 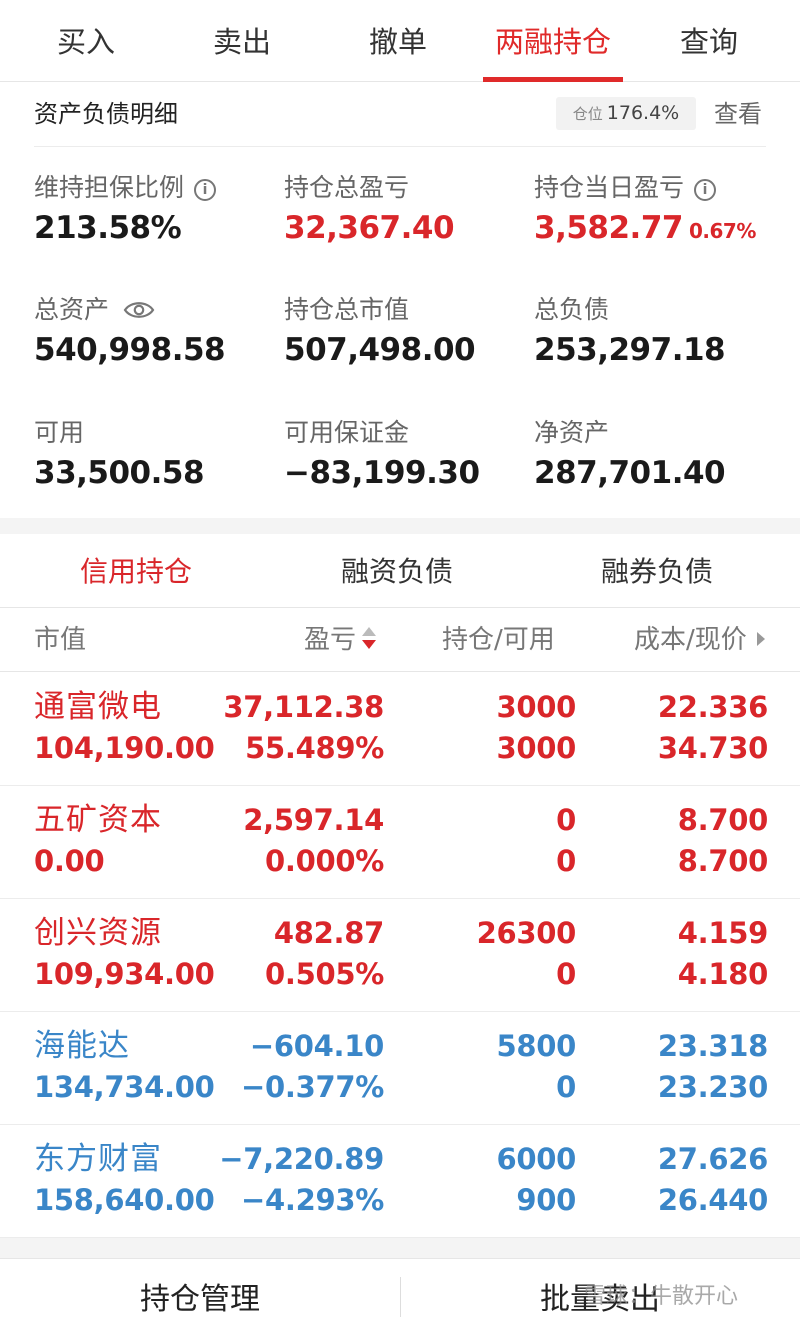 What do you see at coordinates (572, 309) in the screenshot?
I see `metric-label: 总负债` at bounding box center [572, 309].